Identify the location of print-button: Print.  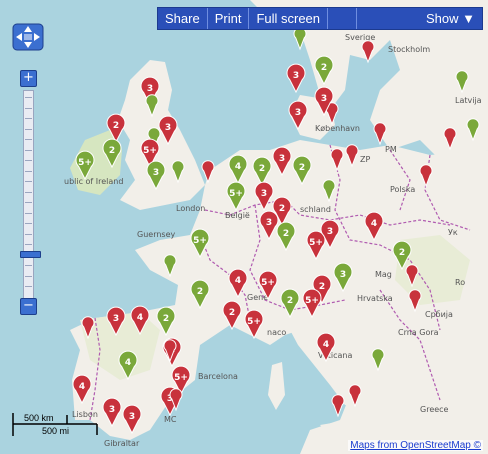
(229, 18).